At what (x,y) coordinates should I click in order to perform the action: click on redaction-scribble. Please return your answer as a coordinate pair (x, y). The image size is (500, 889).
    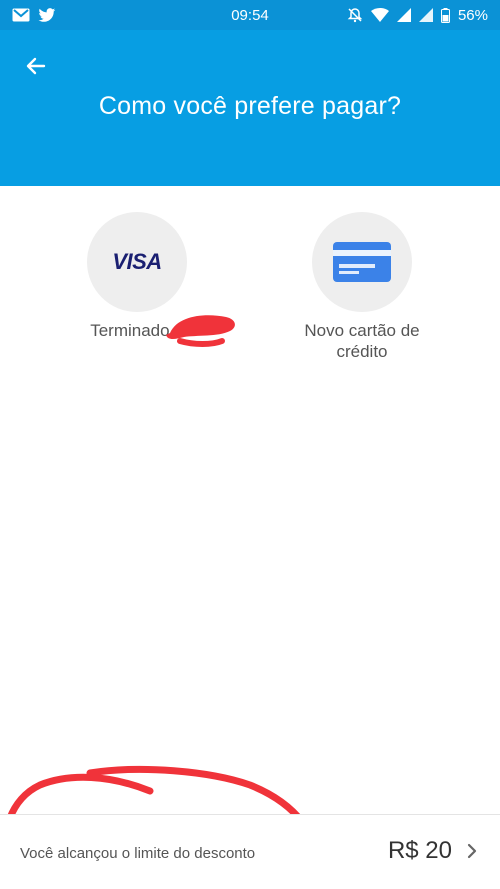
    Looking at the image, I should click on (200, 331).